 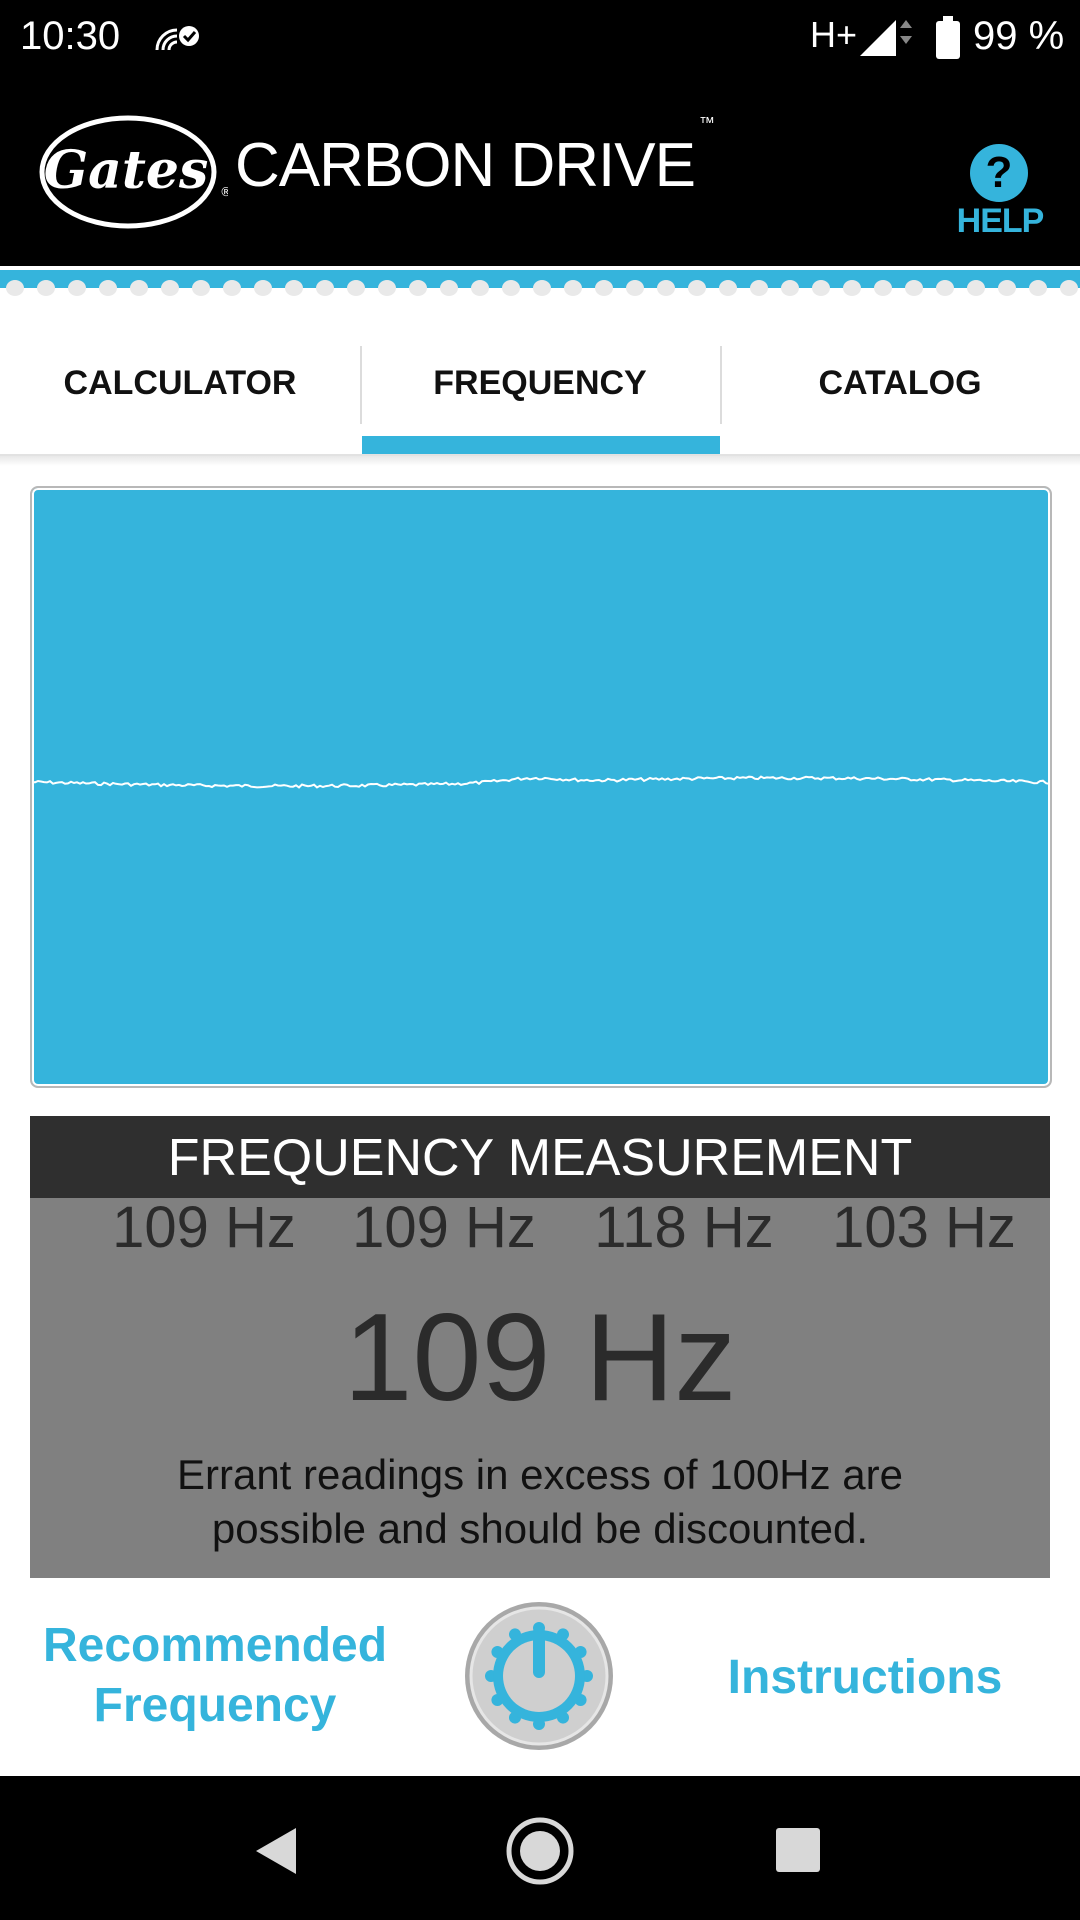 I want to click on brand-title: CARBON DRIVE™, so click(x=475, y=157).